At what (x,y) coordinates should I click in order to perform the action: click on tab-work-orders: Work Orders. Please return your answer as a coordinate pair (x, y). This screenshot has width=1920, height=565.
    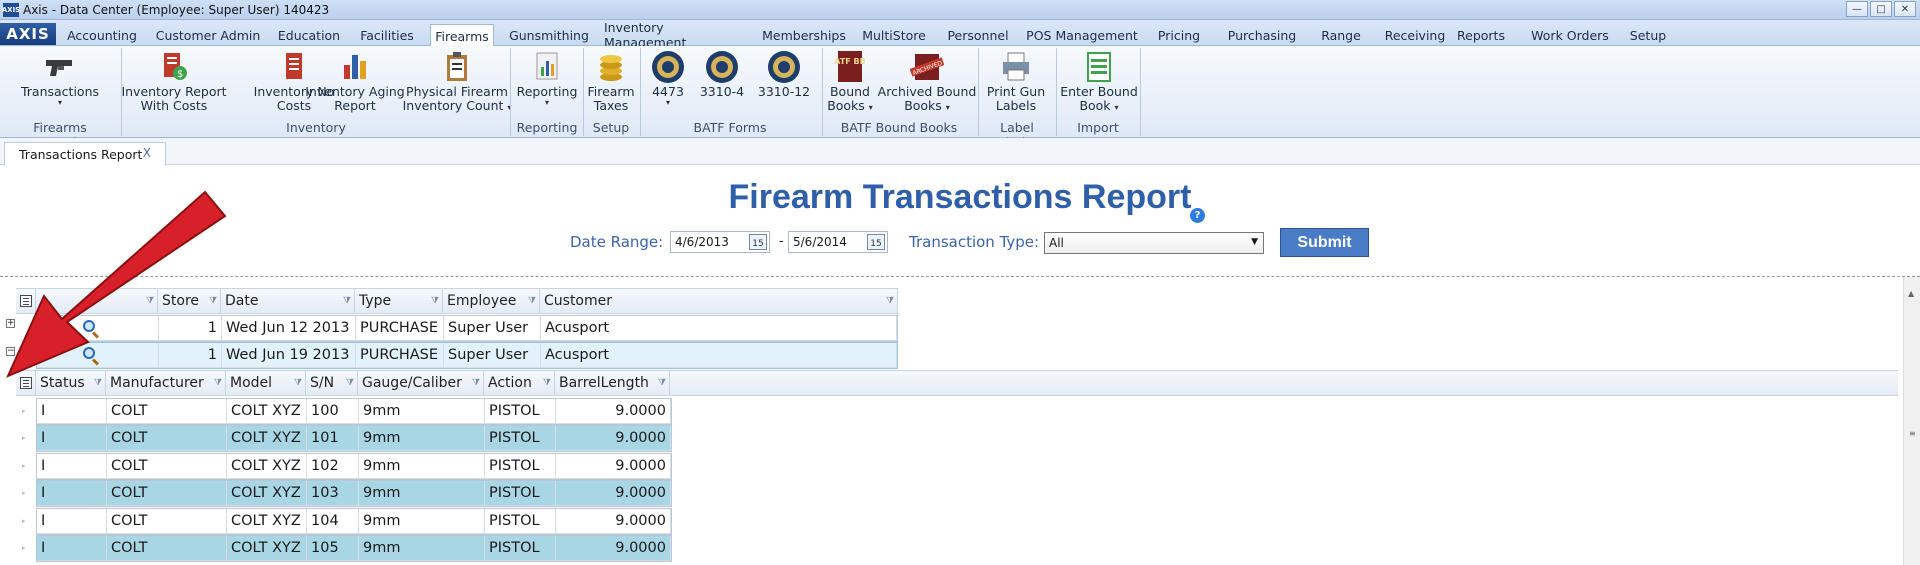
    Looking at the image, I should click on (1570, 35).